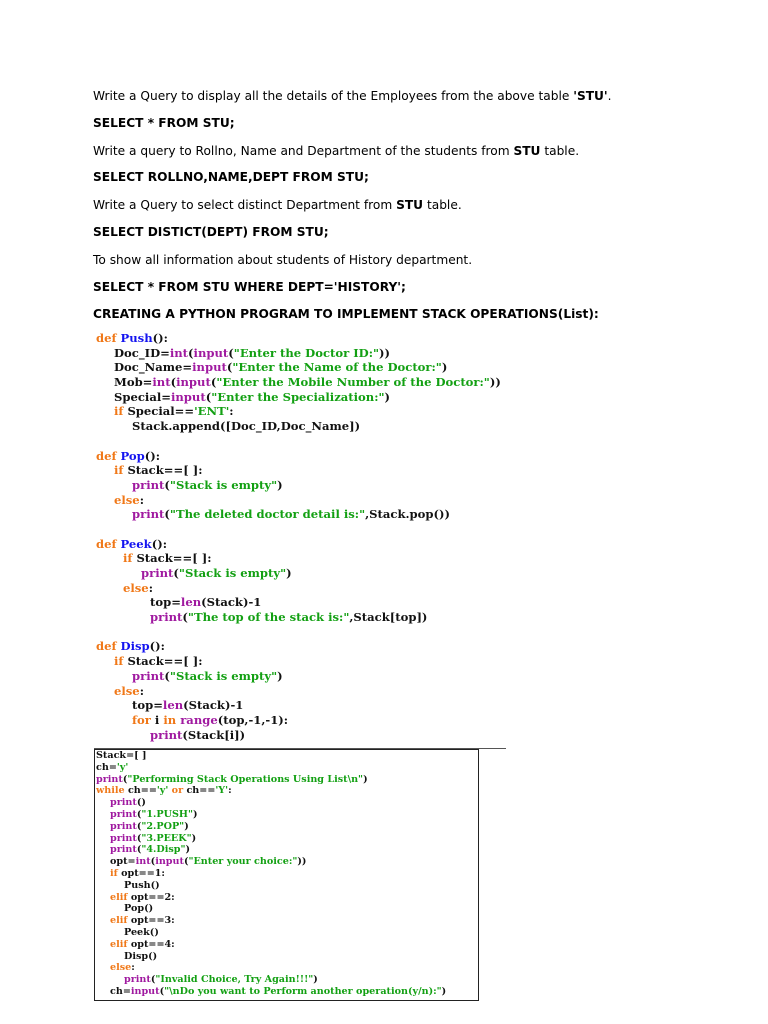 Image resolution: width=768 pixels, height=1024 pixels. I want to click on code-line: def Peek():, so click(298, 544).